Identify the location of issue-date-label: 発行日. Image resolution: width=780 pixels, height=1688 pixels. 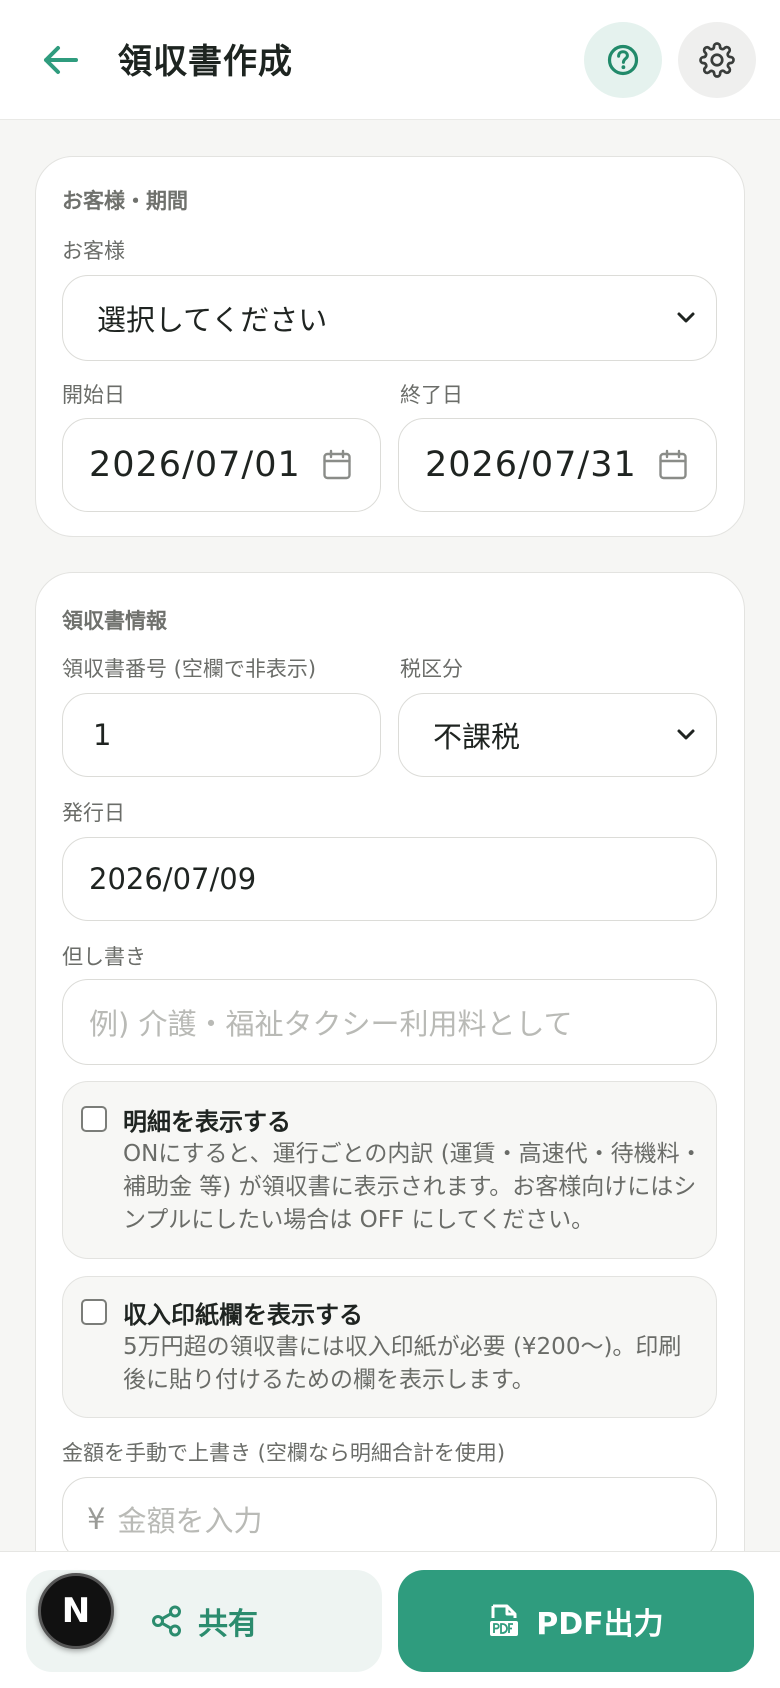
(93, 813).